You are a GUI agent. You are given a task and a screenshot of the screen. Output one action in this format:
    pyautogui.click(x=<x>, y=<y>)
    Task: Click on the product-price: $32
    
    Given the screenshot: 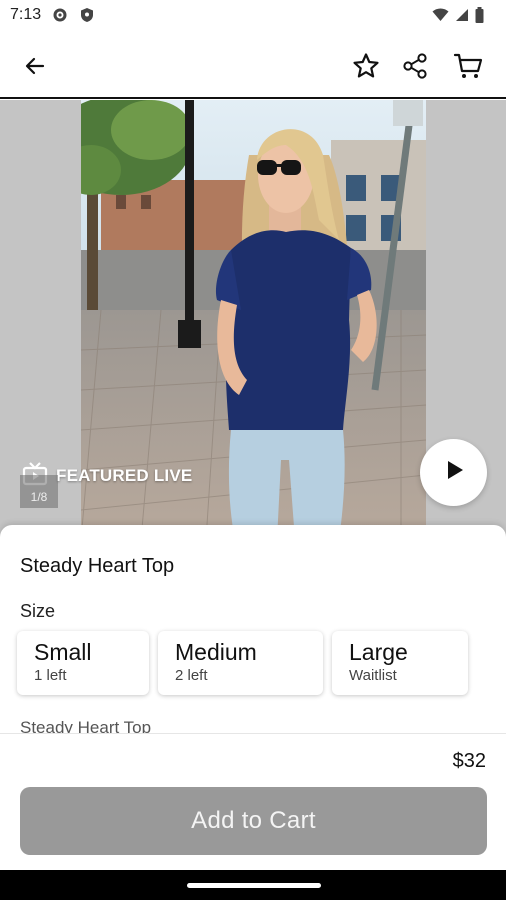 What is the action you would take?
    pyautogui.click(x=469, y=761)
    